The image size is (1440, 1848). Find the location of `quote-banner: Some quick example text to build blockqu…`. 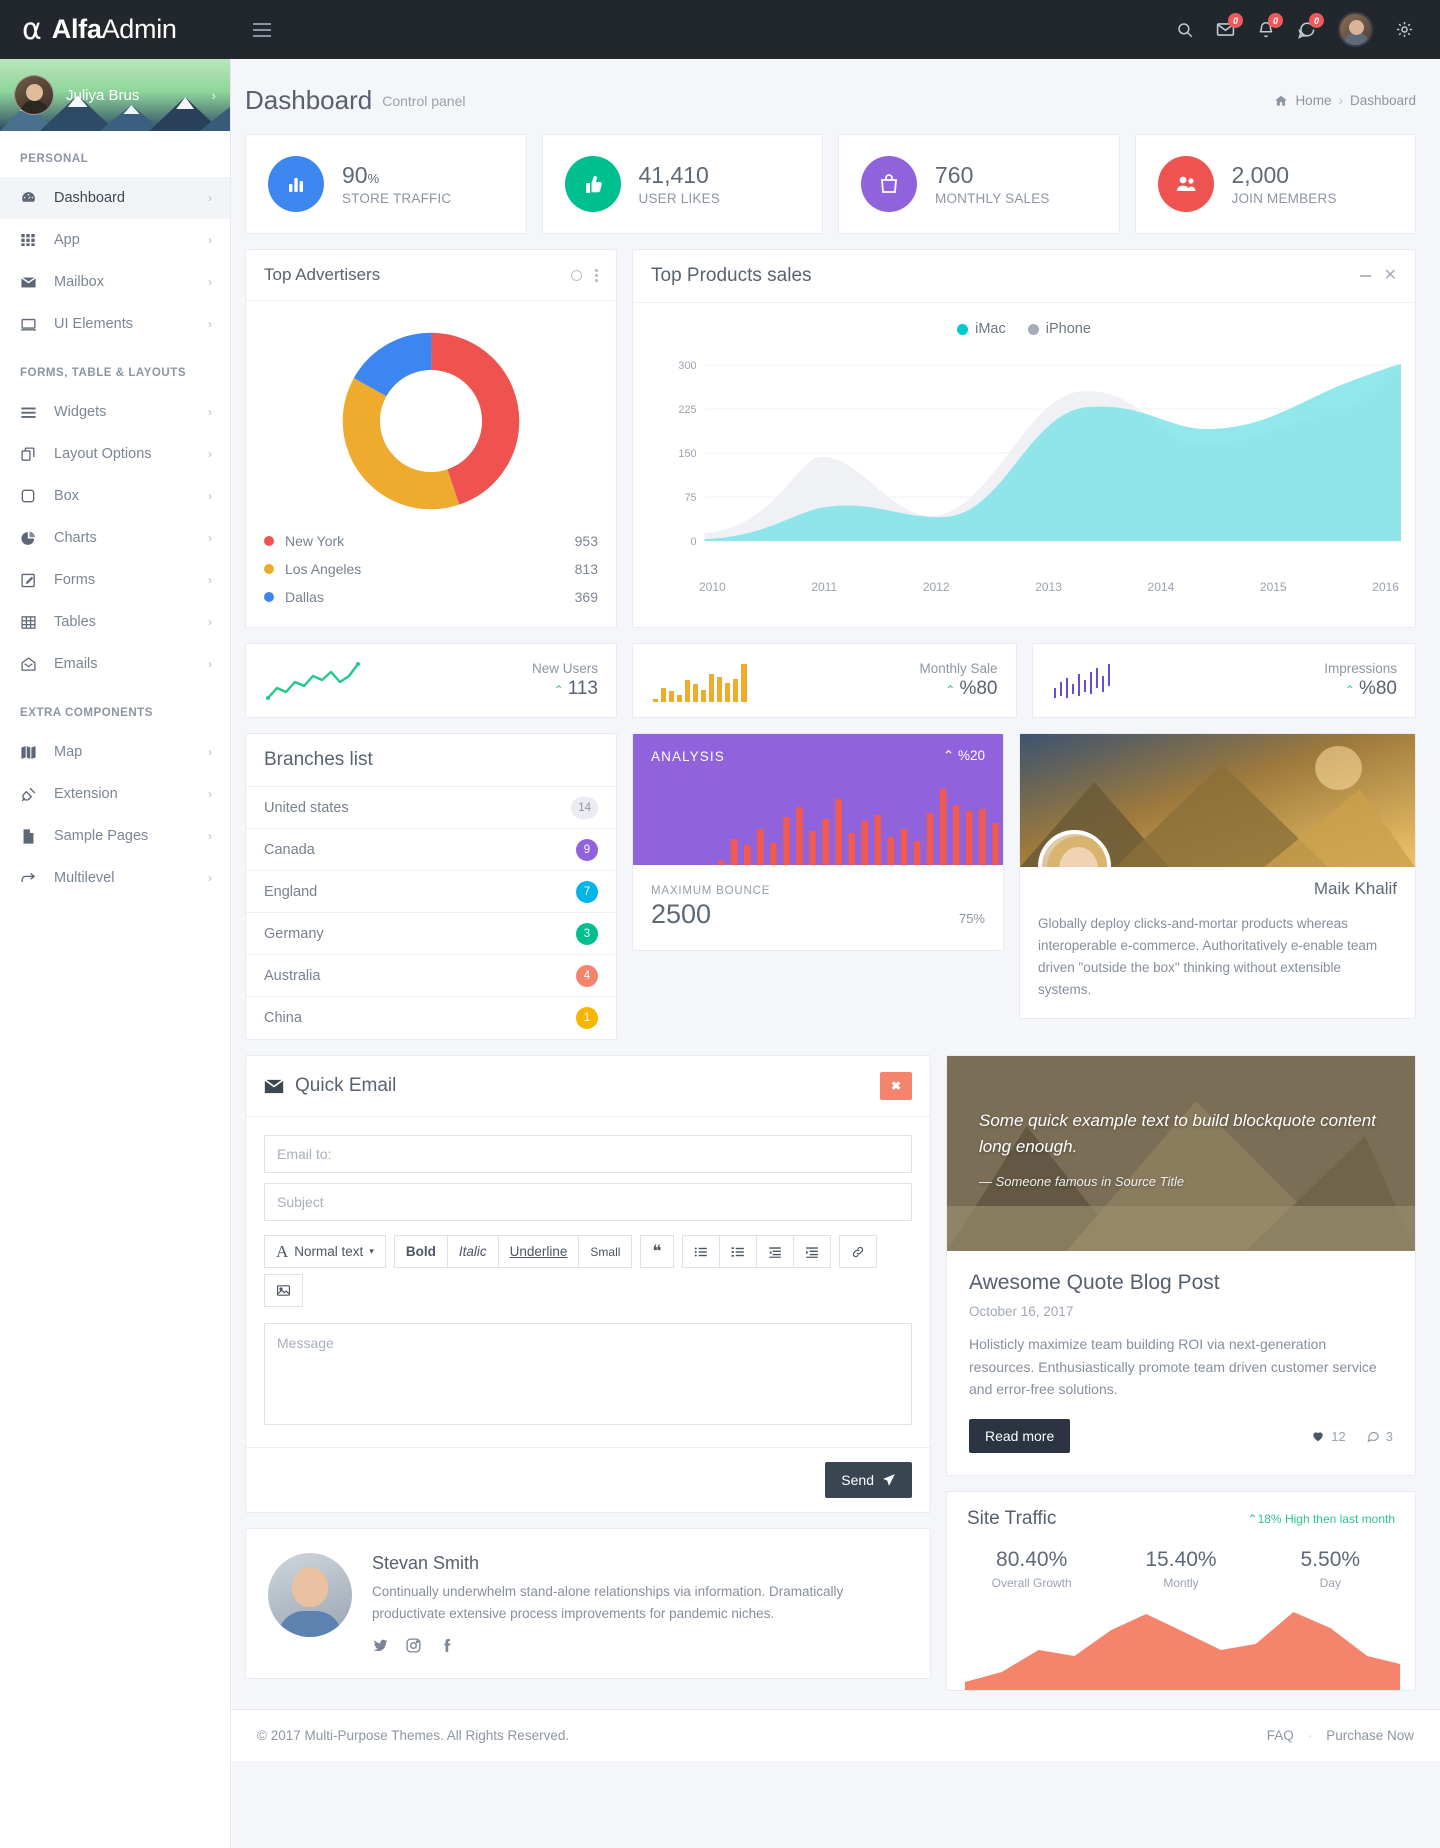

quote-banner: Some quick example text to build blockqu… is located at coordinates (1181, 1153).